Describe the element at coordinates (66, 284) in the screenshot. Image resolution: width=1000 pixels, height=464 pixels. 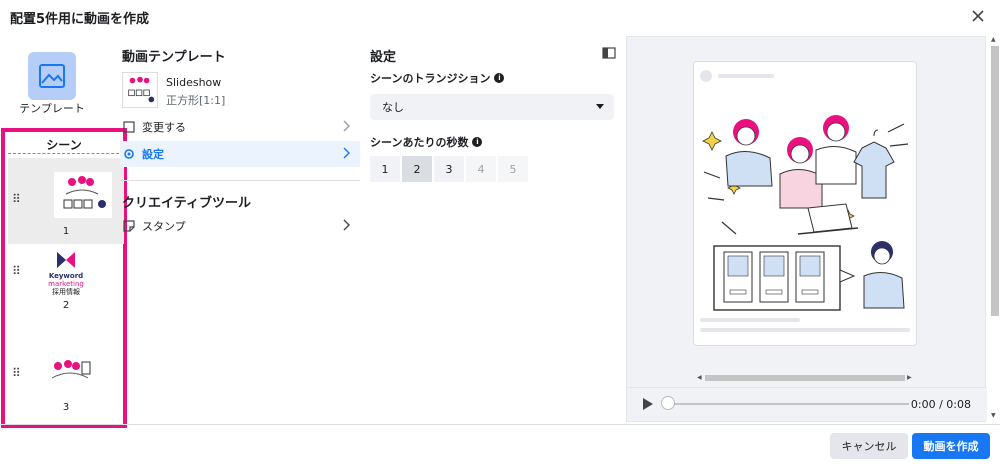
I see `brand-logo-line2: marketing` at that location.